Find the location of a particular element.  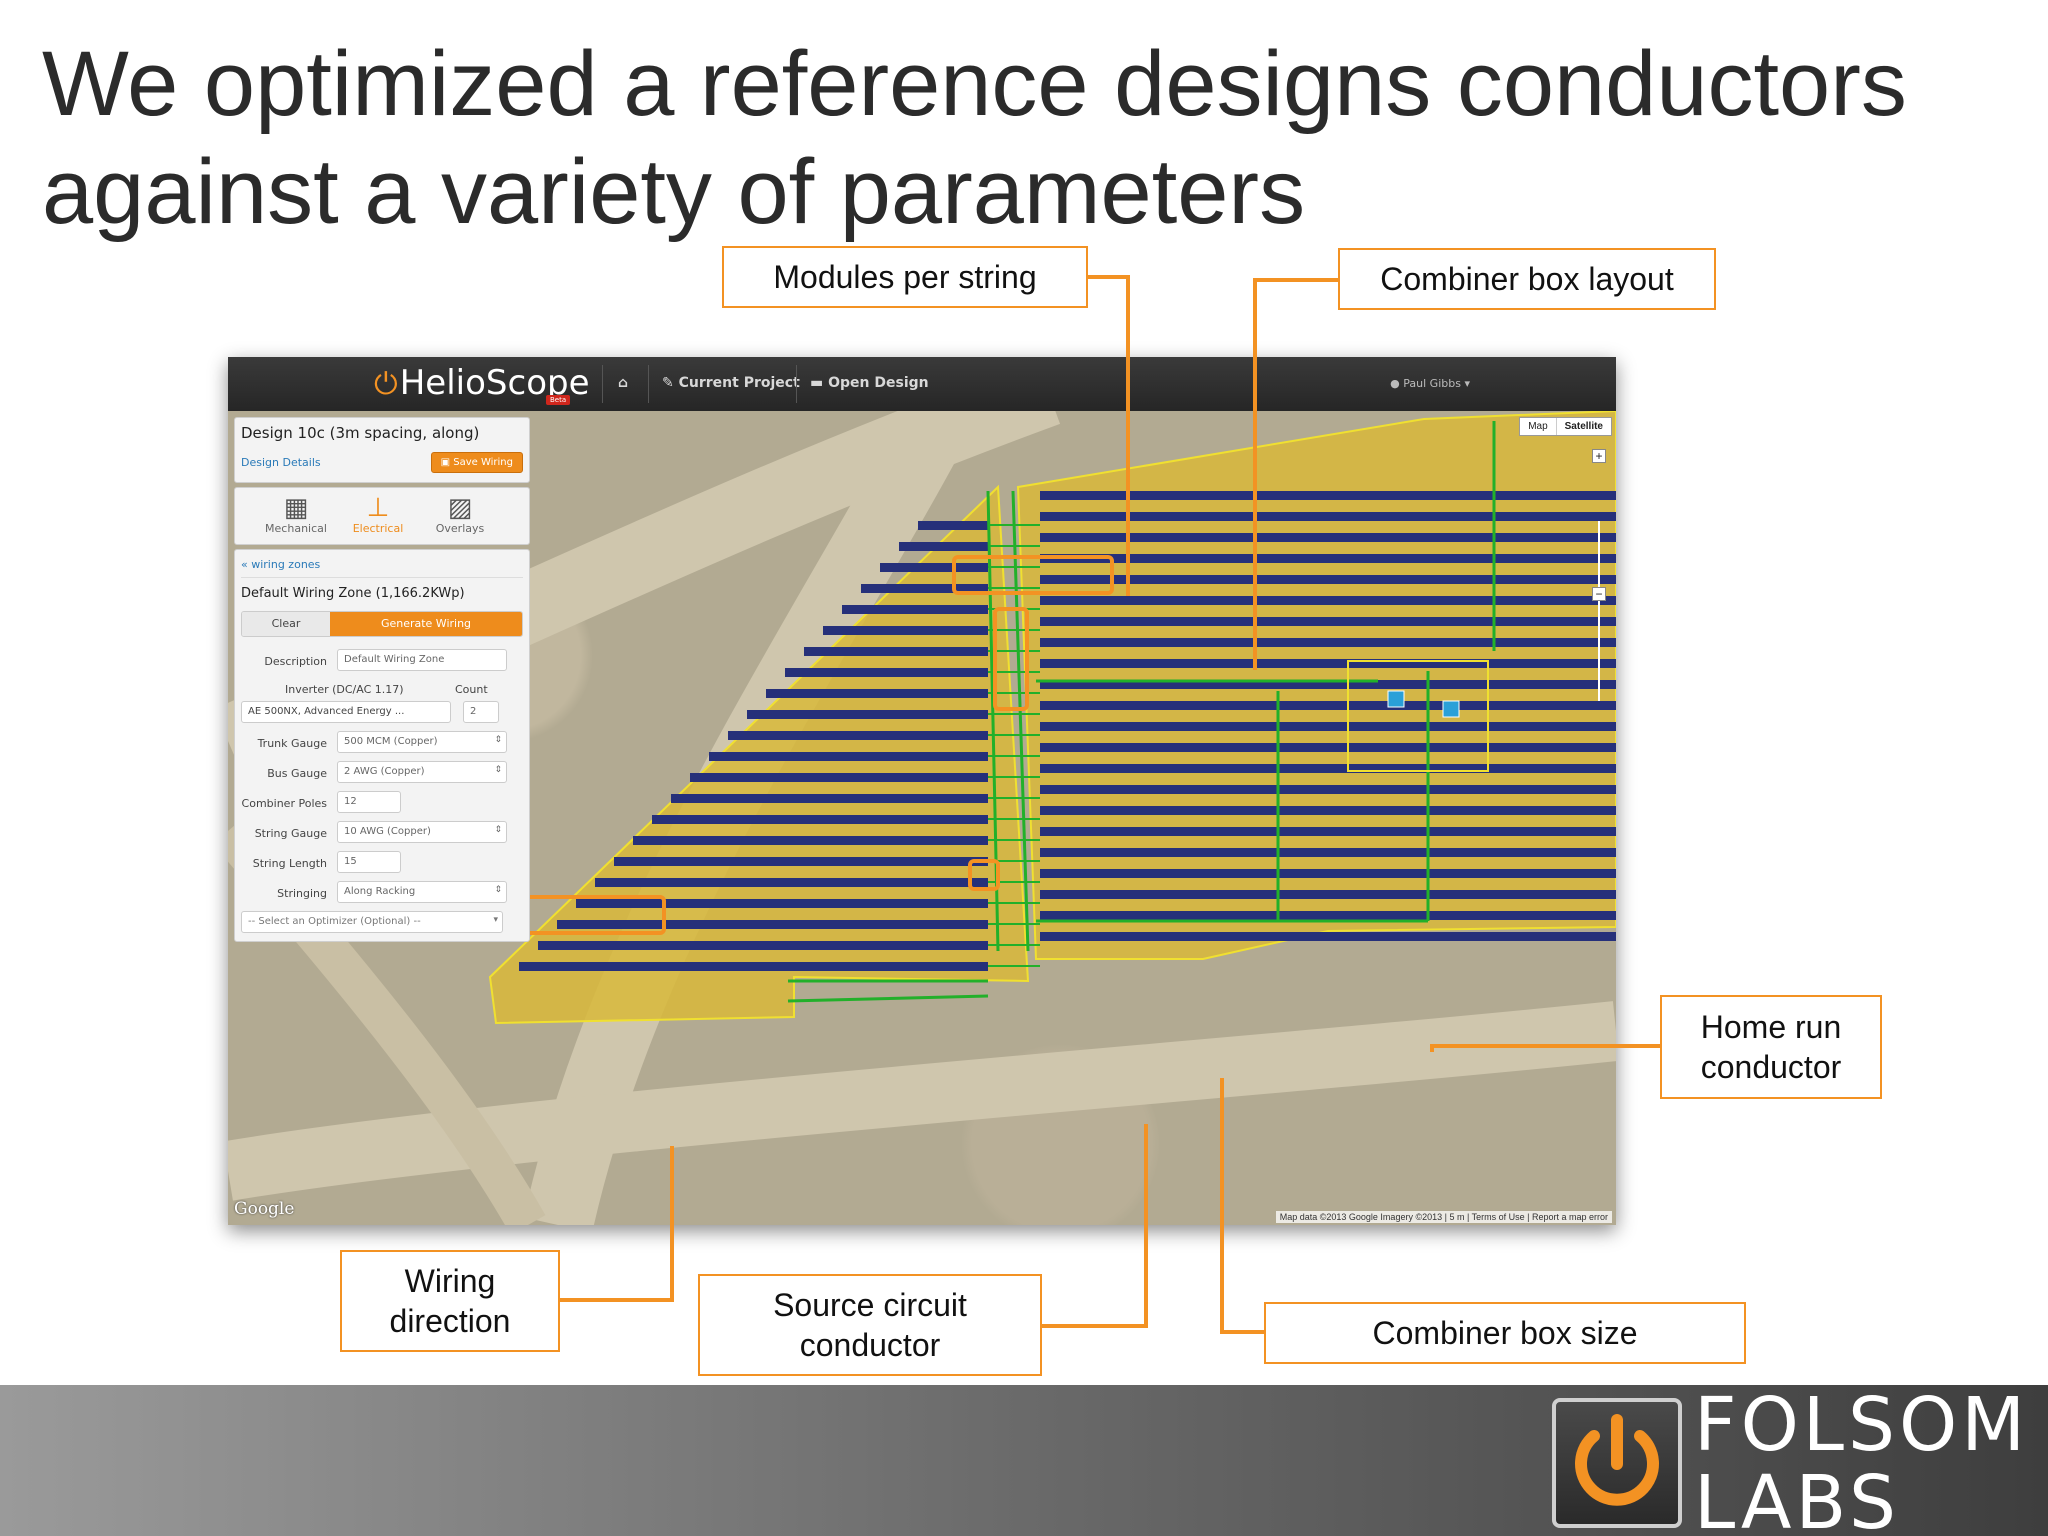

nav-open-design: ▬ Open Design is located at coordinates (869, 383).